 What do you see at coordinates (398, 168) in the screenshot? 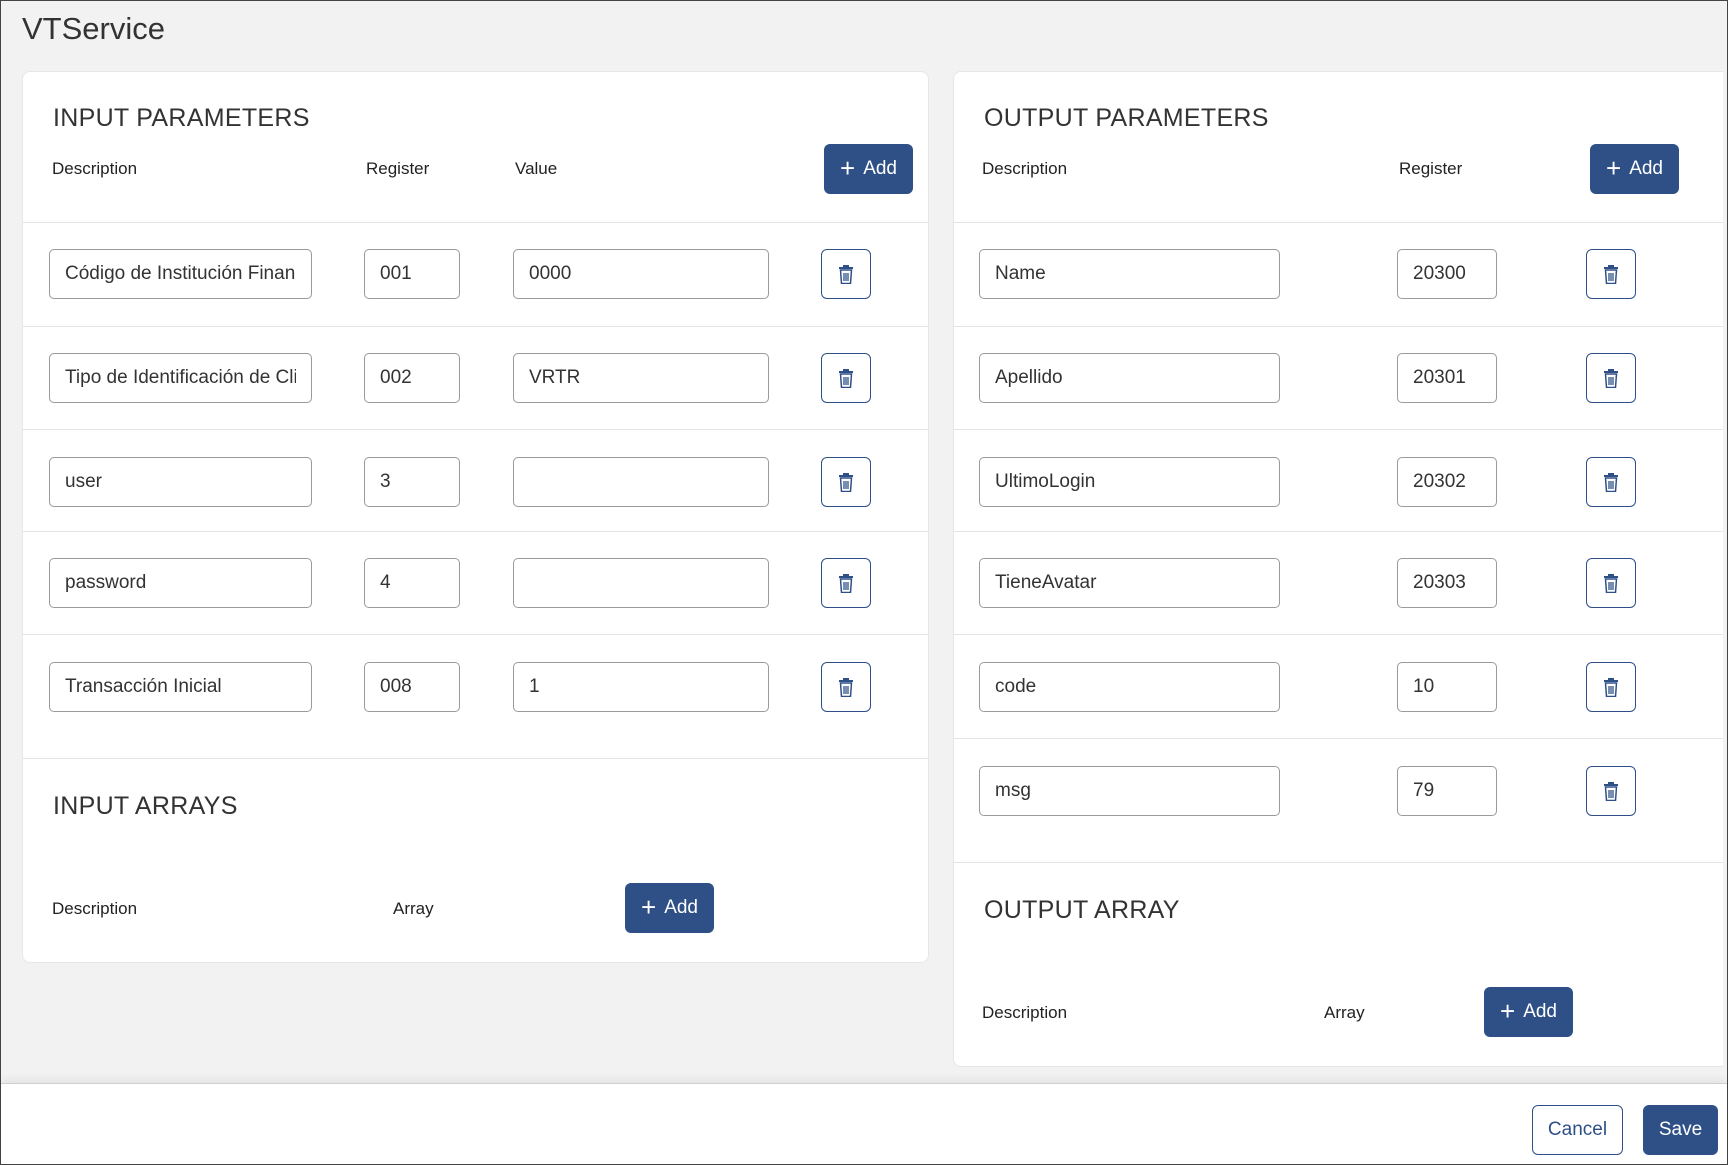
I see `input-col-register: Register` at bounding box center [398, 168].